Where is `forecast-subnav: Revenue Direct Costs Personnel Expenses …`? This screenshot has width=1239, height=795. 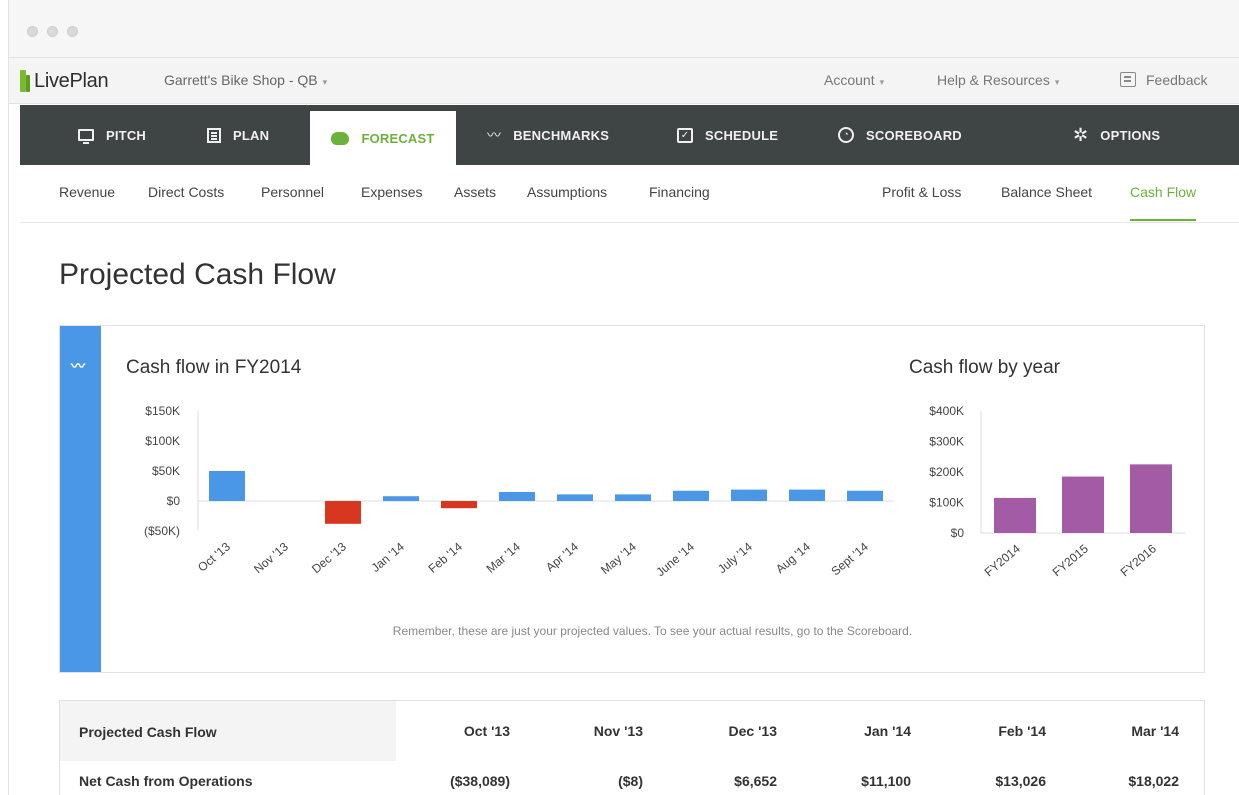
forecast-subnav: Revenue Direct Costs Personnel Expenses … is located at coordinates (629, 194).